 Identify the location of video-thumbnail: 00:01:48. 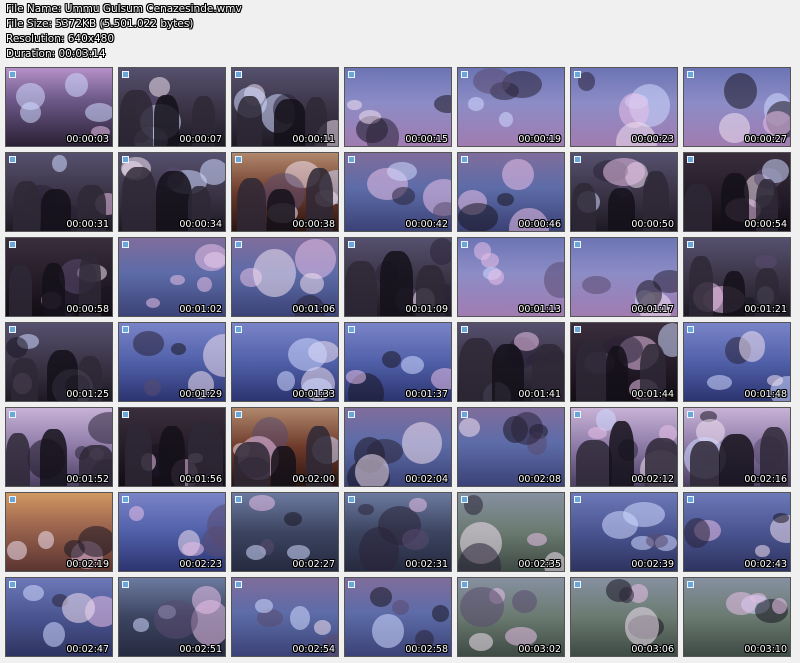
(737, 362).